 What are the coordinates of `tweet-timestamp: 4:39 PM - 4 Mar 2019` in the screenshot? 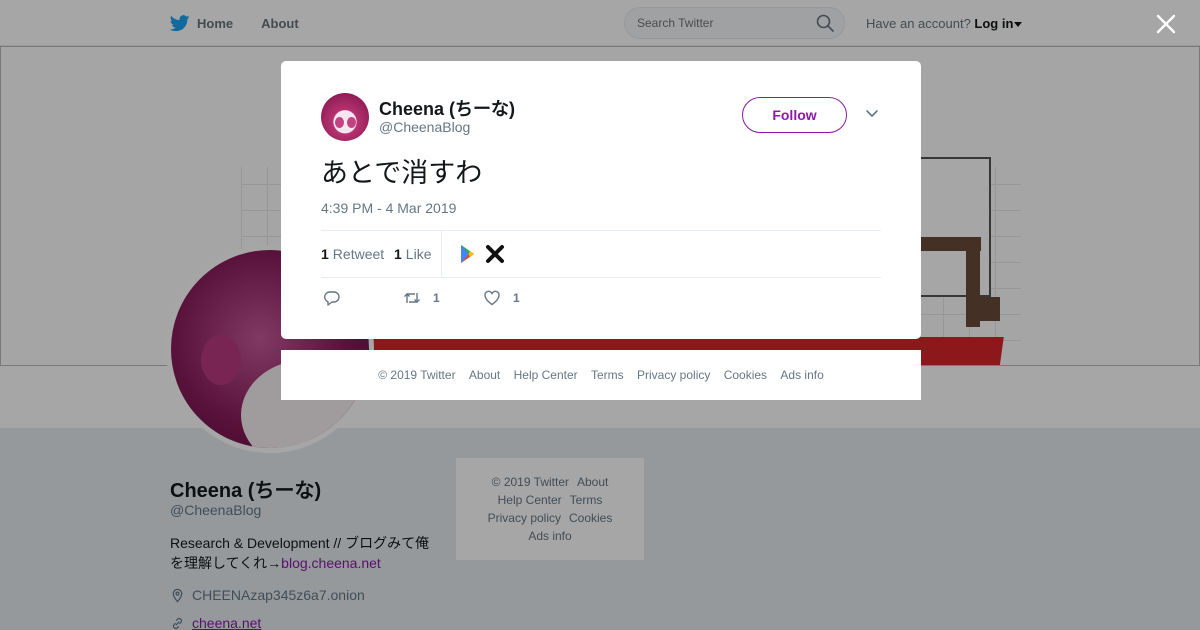 It's located at (388, 208).